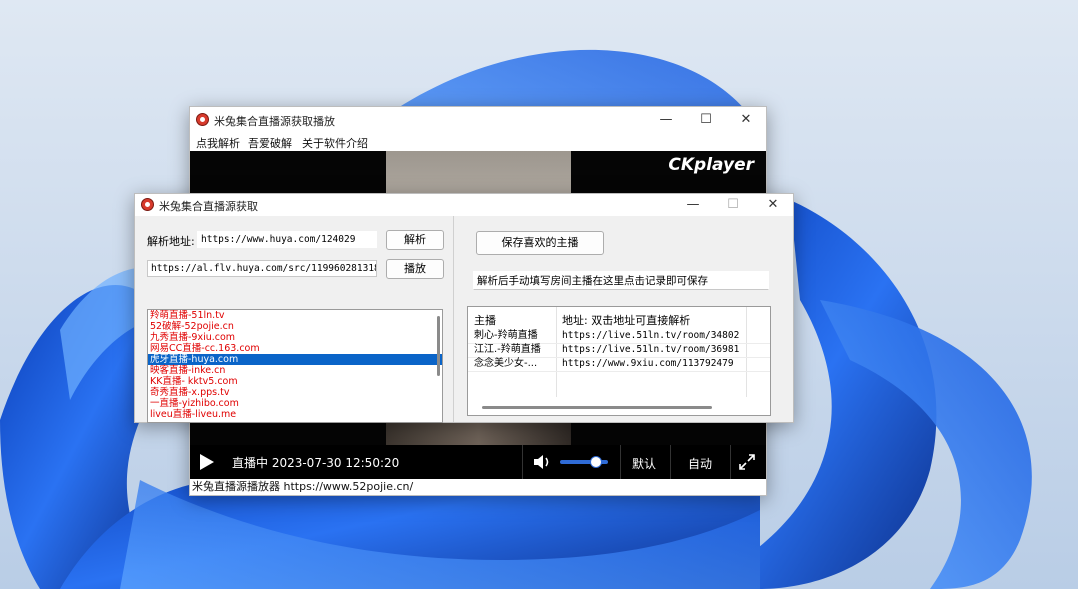 Image resolution: width=1078 pixels, height=589 pixels. What do you see at coordinates (287, 239) in the screenshot?
I see `parse-address-input: https://www.huya.com/124029` at bounding box center [287, 239].